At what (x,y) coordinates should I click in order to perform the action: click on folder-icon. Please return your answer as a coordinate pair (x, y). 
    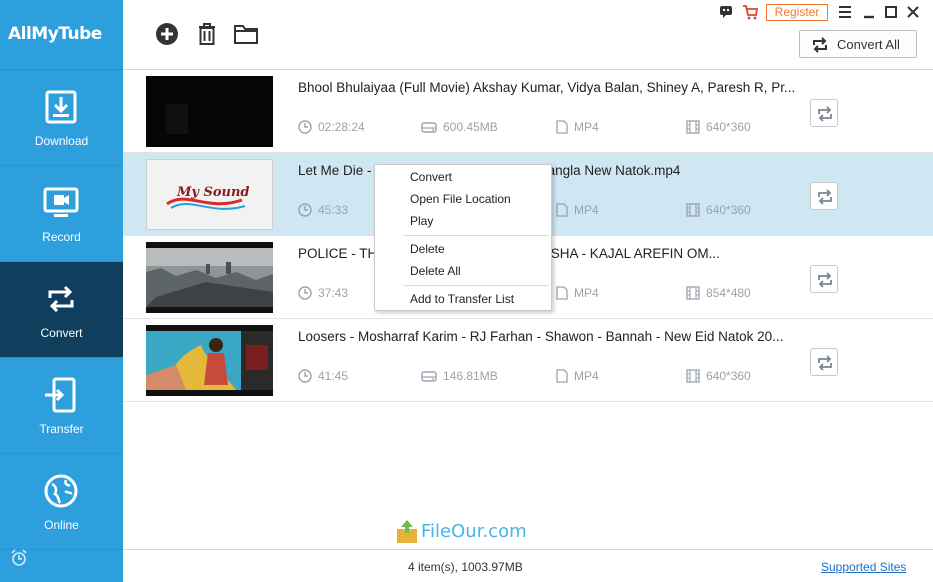
    Looking at the image, I should click on (246, 34).